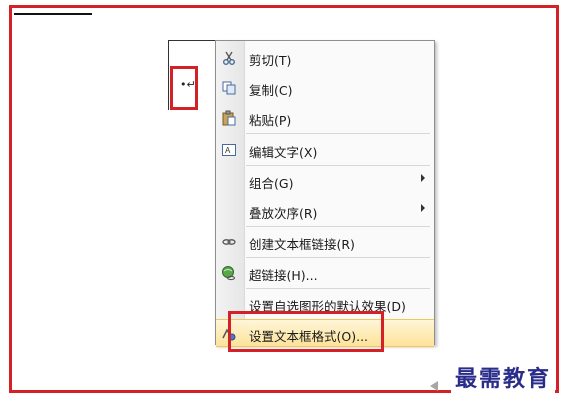 This screenshot has height=405, width=573. What do you see at coordinates (325, 211) in the screenshot?
I see `menu-item-order: 叠放次序(R)` at bounding box center [325, 211].